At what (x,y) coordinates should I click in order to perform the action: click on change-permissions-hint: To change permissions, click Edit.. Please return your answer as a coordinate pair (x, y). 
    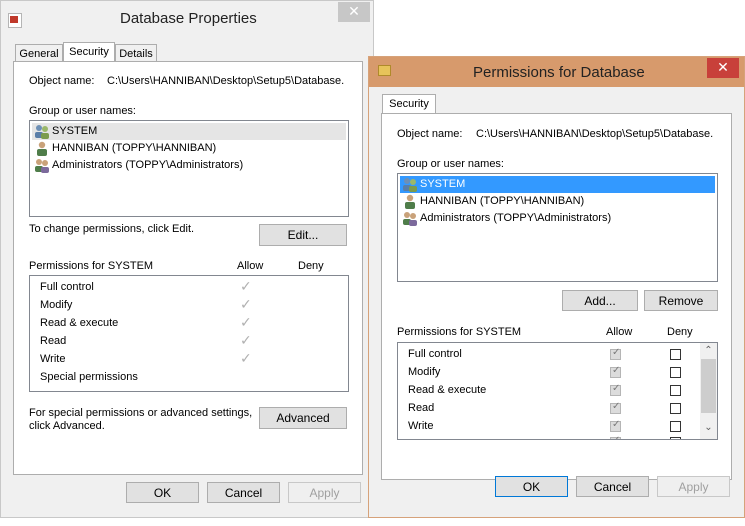
    Looking at the image, I should click on (112, 229).